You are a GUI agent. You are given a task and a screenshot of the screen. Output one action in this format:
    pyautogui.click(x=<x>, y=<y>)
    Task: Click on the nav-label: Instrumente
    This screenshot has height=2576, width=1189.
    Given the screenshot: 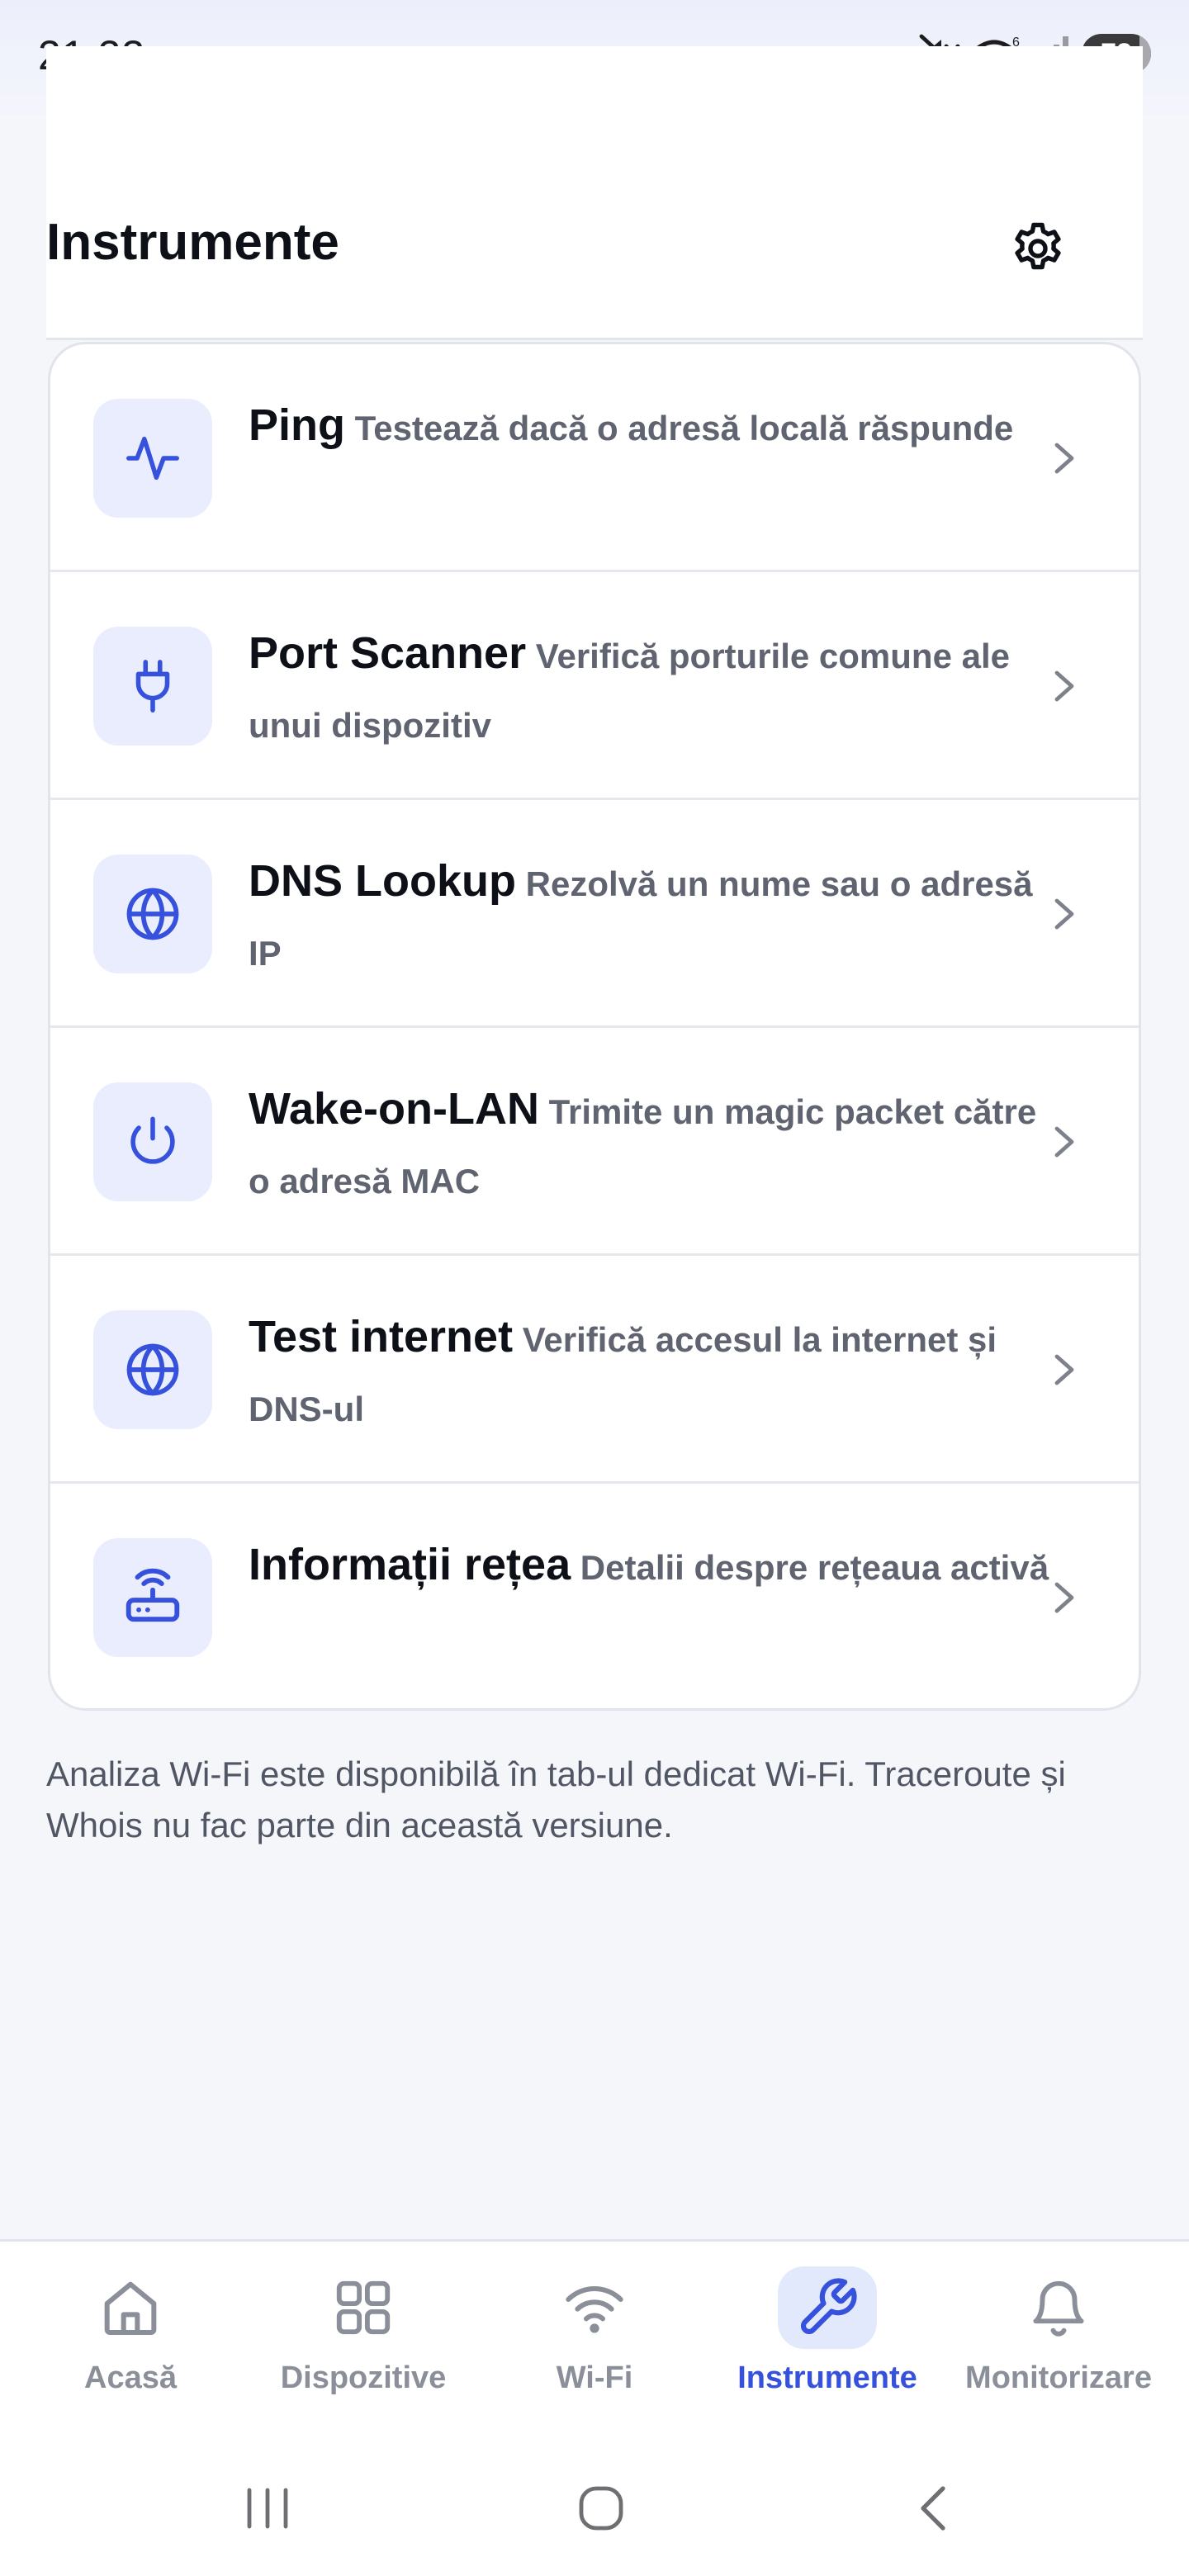 What is the action you would take?
    pyautogui.click(x=827, y=2378)
    